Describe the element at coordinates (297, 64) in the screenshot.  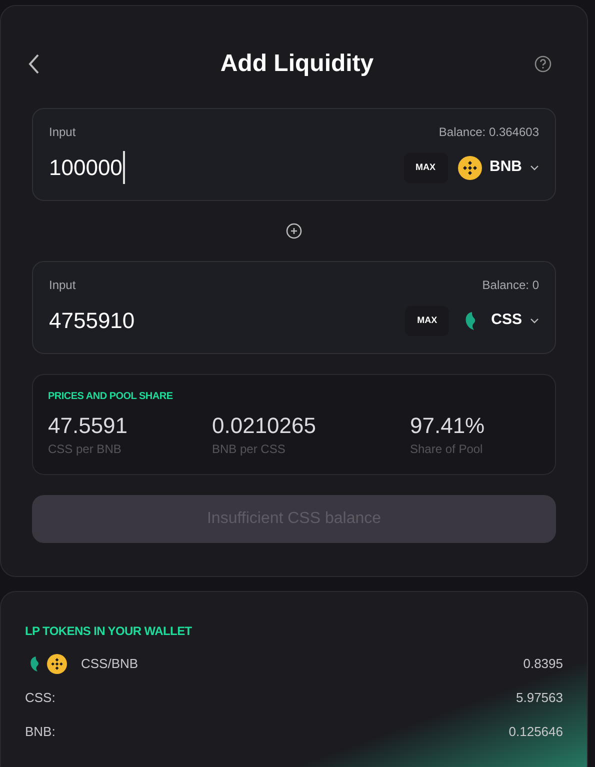
I see `page-title: Add Liquidity` at that location.